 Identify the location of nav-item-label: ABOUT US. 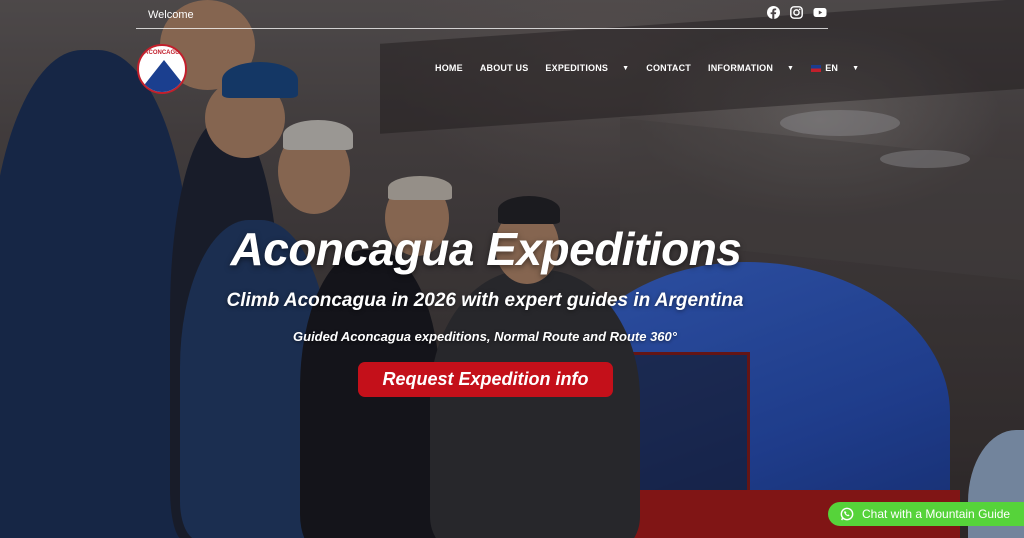
(504, 68).